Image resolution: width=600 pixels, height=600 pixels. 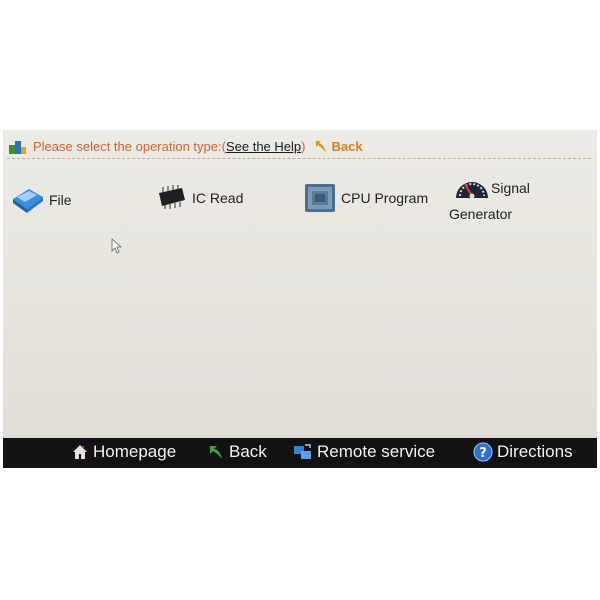 I want to click on app-logo-icon, so click(x=17, y=147).